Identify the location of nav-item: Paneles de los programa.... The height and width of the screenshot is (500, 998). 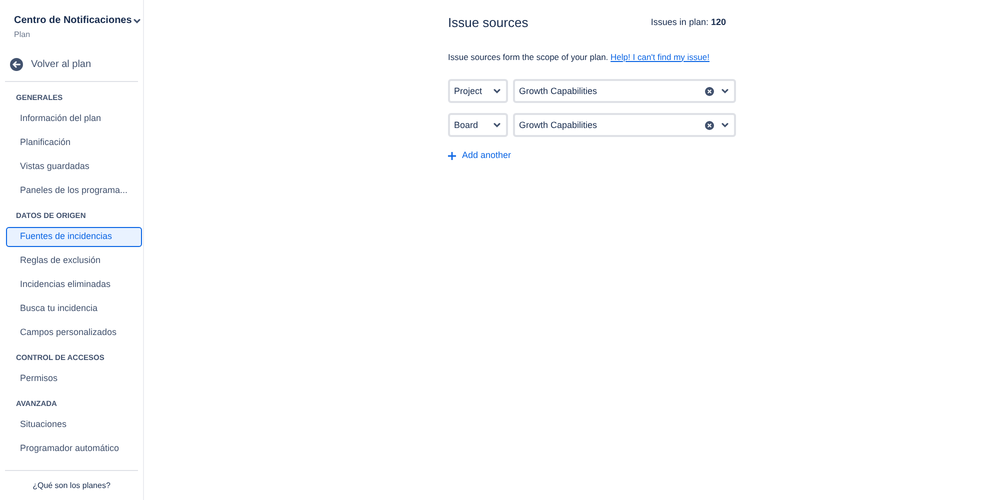
(74, 191).